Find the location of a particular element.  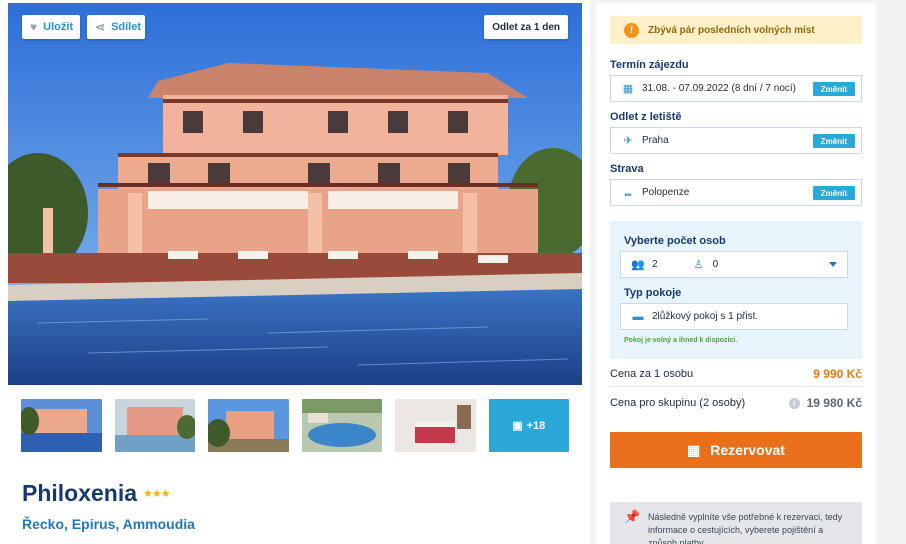

chevron-down-icon is located at coordinates (833, 264).